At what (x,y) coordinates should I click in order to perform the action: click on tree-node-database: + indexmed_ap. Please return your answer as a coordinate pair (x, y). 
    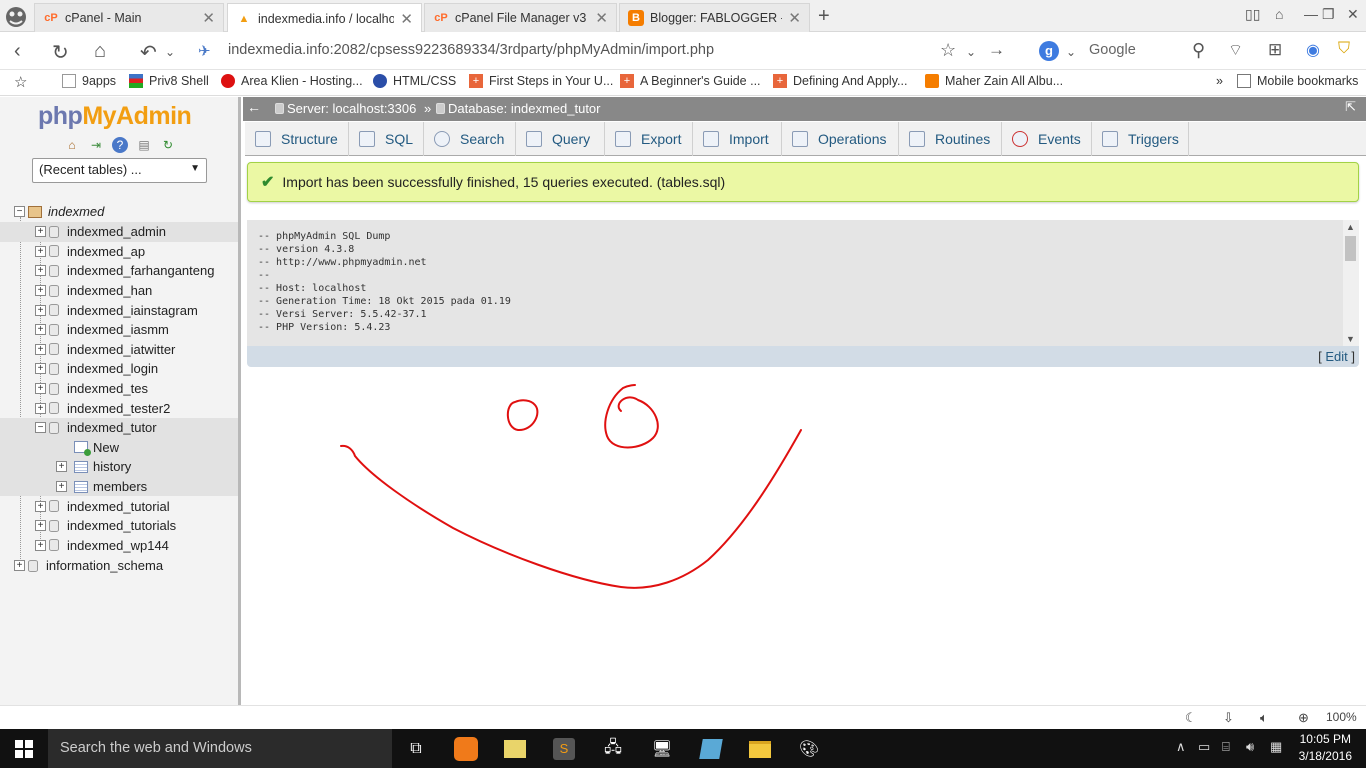
    Looking at the image, I should click on (119, 252).